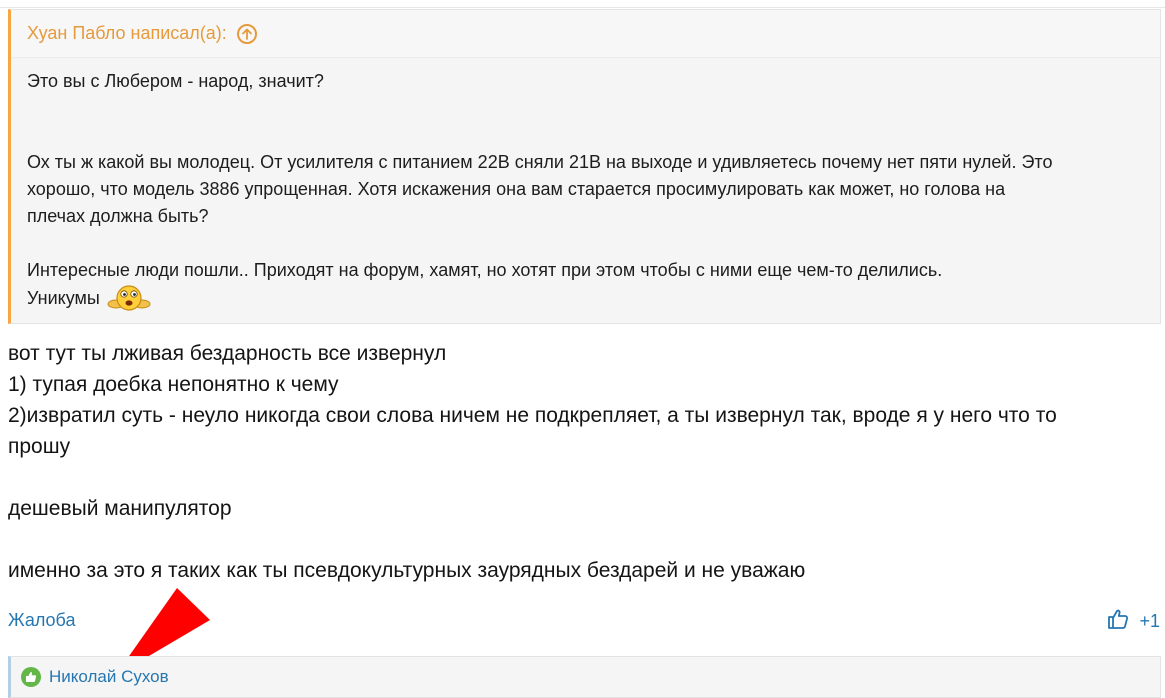 The height and width of the screenshot is (698, 1165). I want to click on post-line: прошу, so click(39, 446).